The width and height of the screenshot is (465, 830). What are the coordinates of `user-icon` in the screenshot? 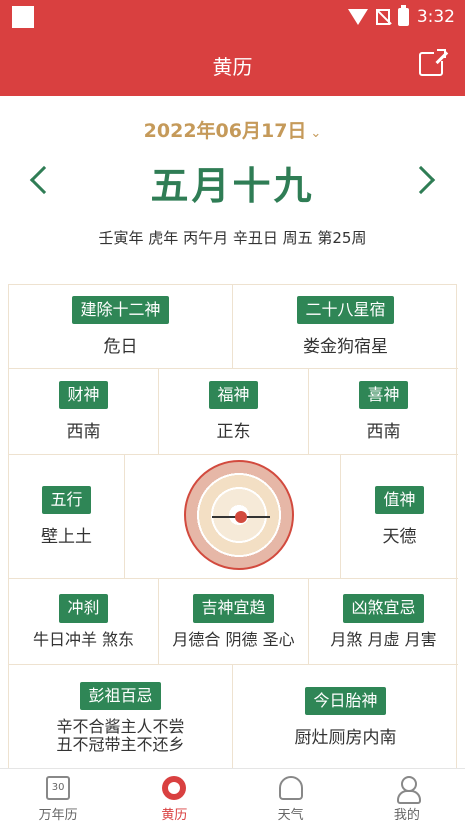 It's located at (408, 790).